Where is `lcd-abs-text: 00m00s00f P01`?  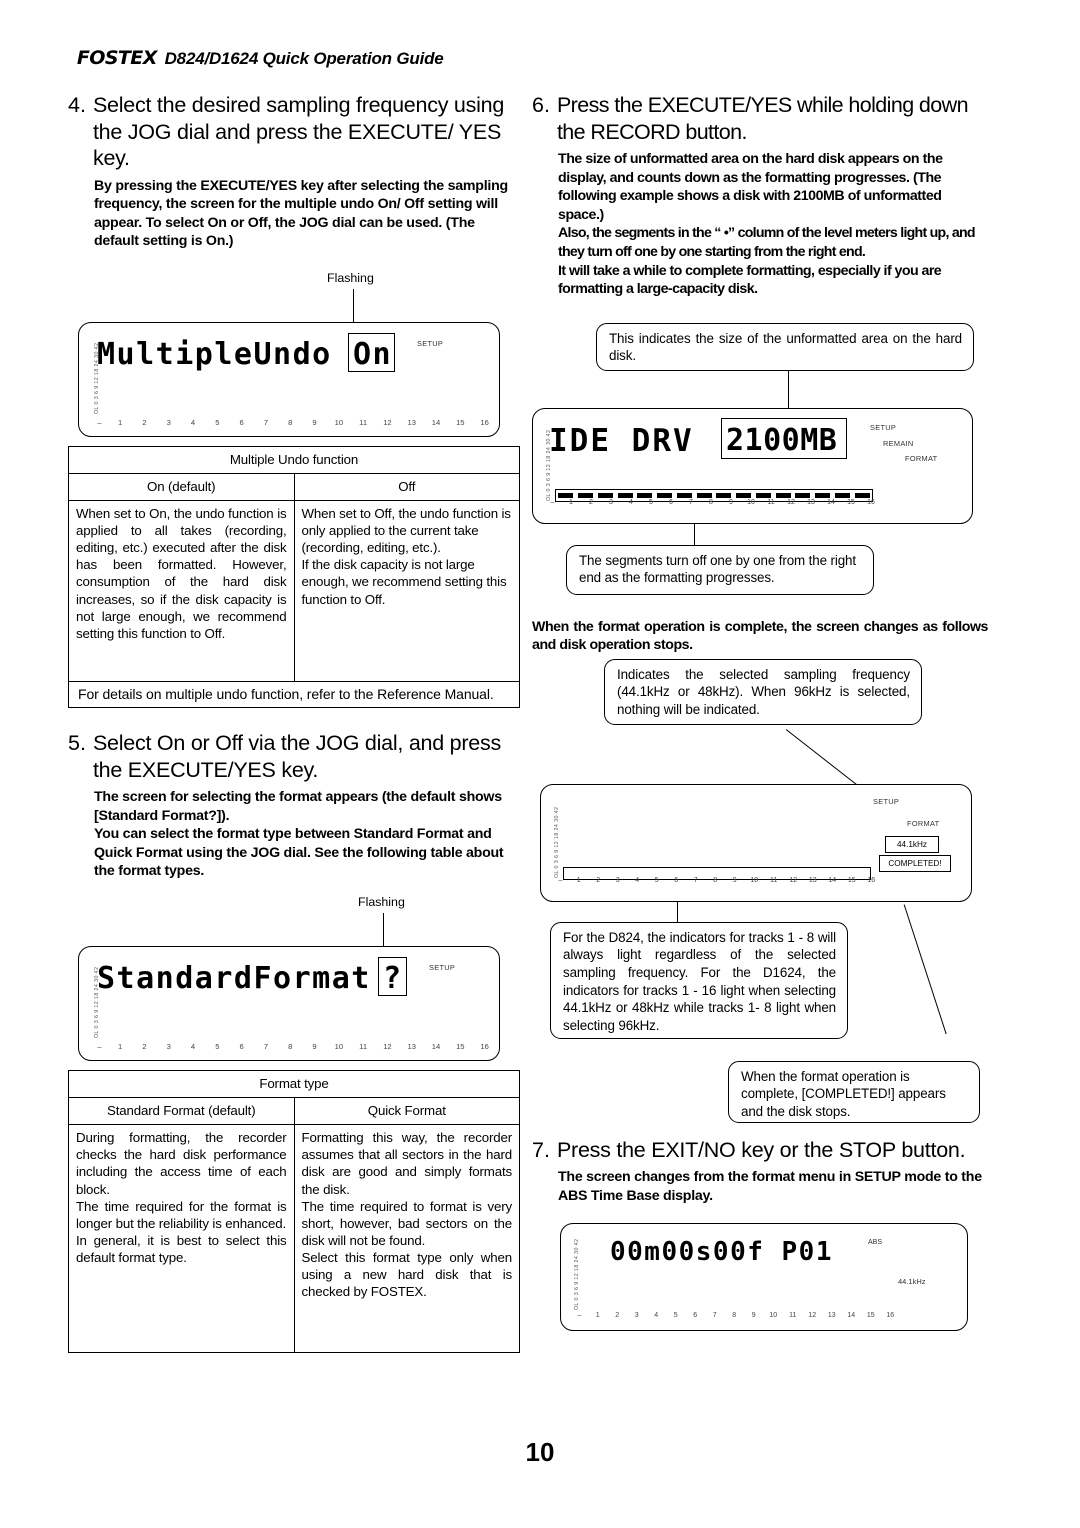 lcd-abs-text: 00m00s00f P01 is located at coordinates (721, 1252).